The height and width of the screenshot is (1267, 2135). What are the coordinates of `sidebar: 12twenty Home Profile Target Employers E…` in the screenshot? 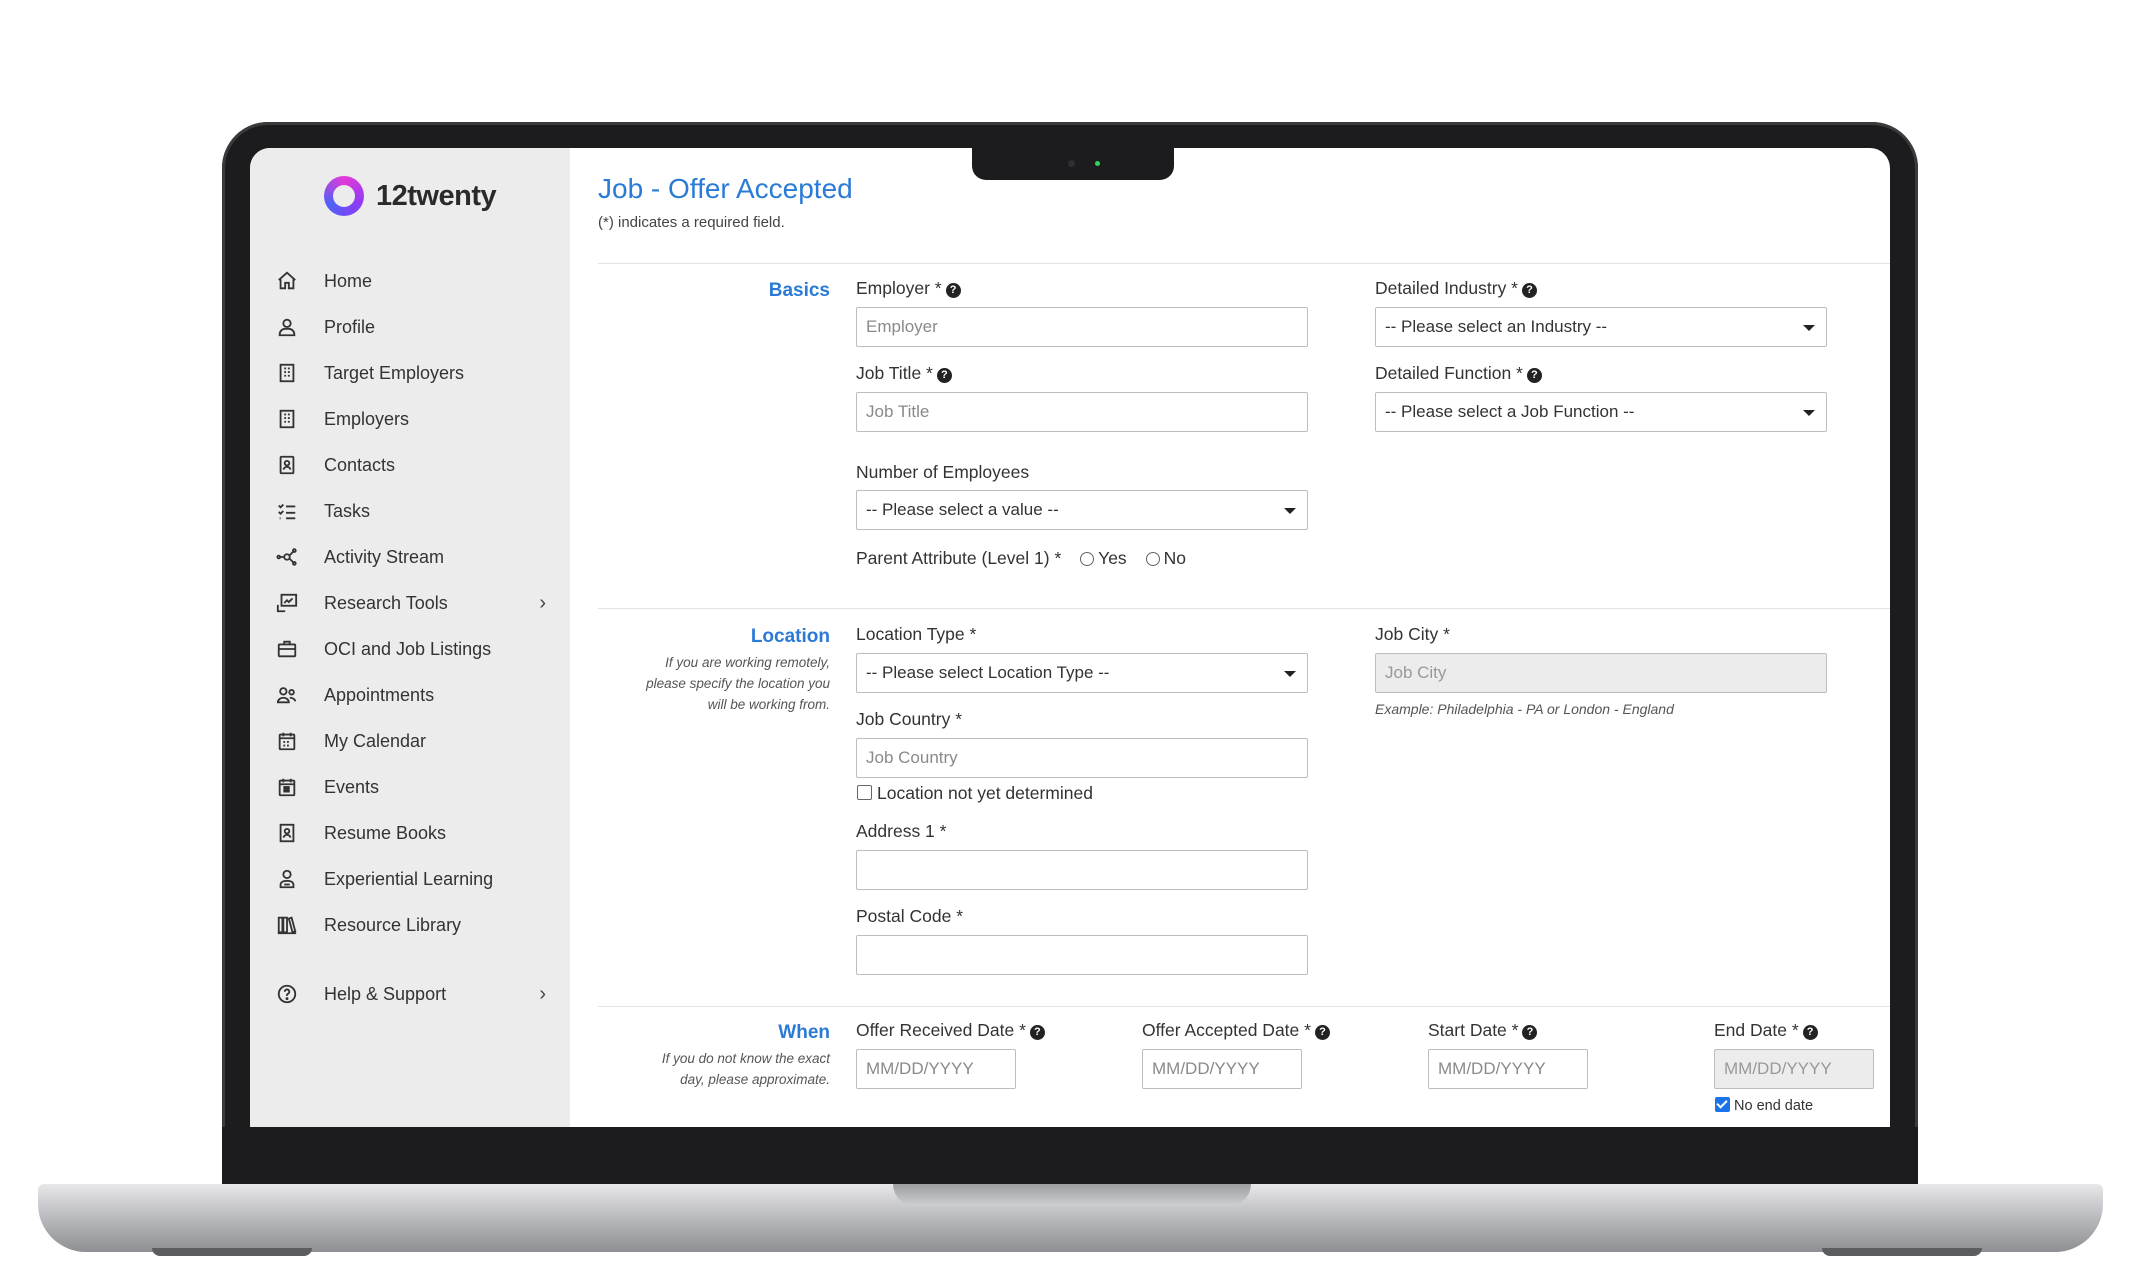 It's located at (410, 637).